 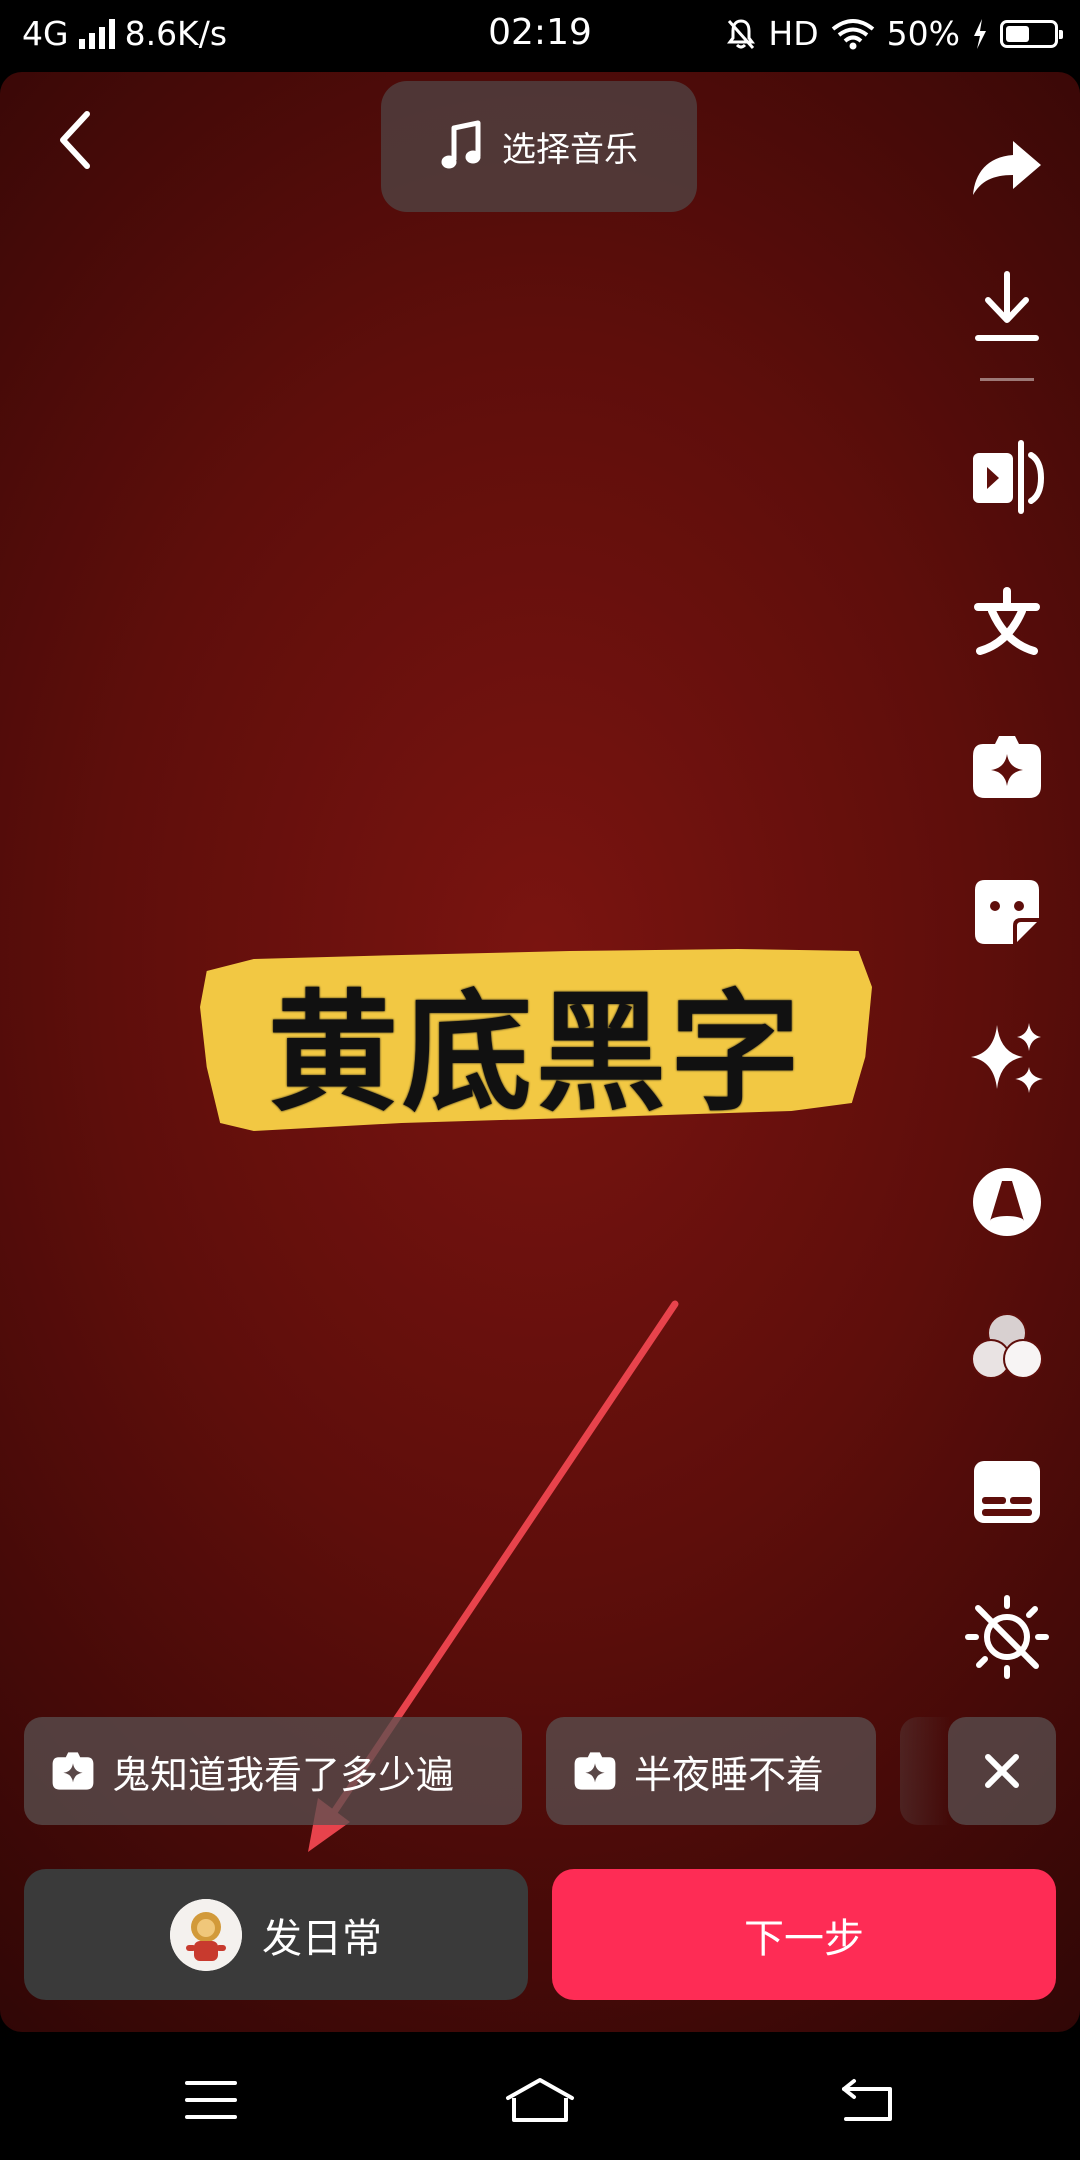 I want to click on next-step-button: 下一步, so click(x=804, y=1934).